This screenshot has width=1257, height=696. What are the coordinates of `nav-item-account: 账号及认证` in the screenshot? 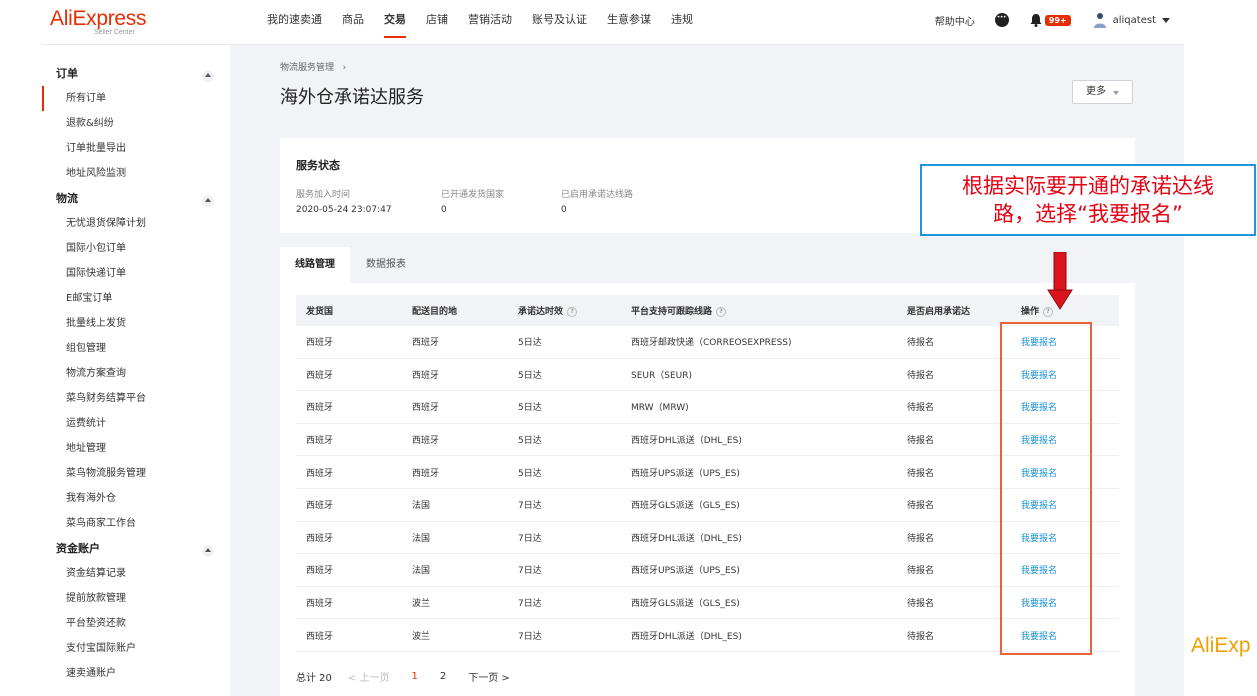 It's located at (559, 22).